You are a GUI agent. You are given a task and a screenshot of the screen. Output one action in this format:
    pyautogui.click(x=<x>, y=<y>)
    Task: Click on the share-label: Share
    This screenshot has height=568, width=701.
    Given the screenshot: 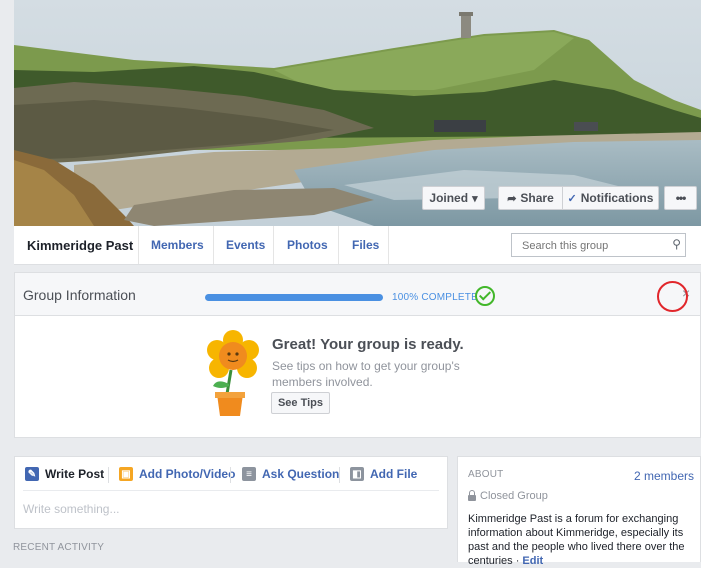 What is the action you would take?
    pyautogui.click(x=537, y=198)
    